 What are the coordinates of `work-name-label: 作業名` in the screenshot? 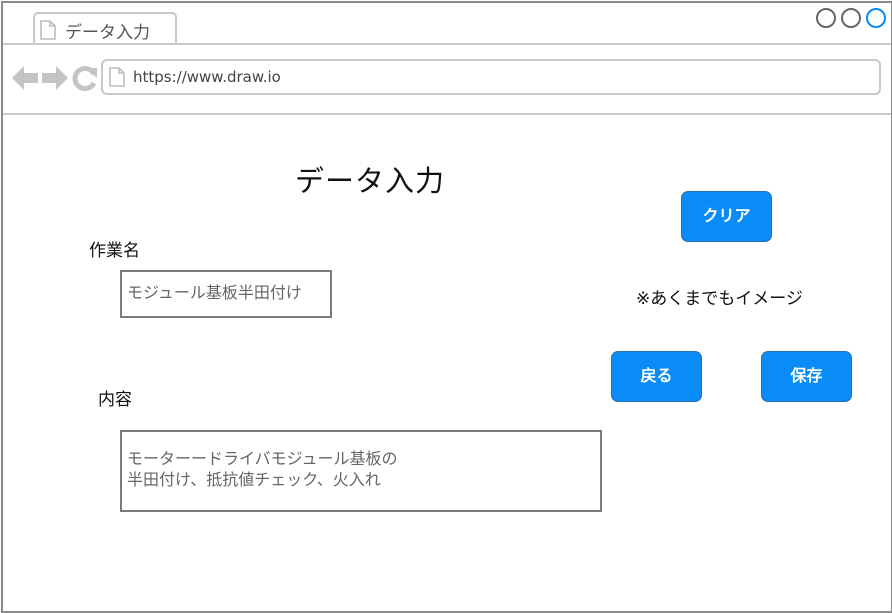 It's located at (114, 251).